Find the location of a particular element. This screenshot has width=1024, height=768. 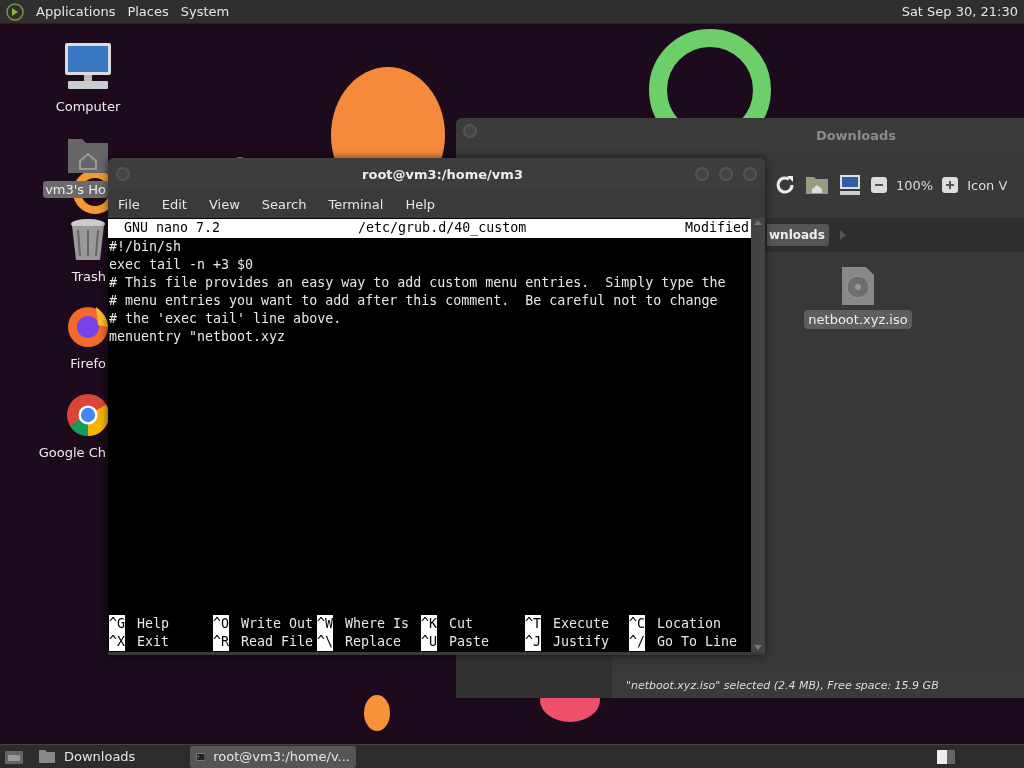

scrollbar is located at coordinates (758, 435).